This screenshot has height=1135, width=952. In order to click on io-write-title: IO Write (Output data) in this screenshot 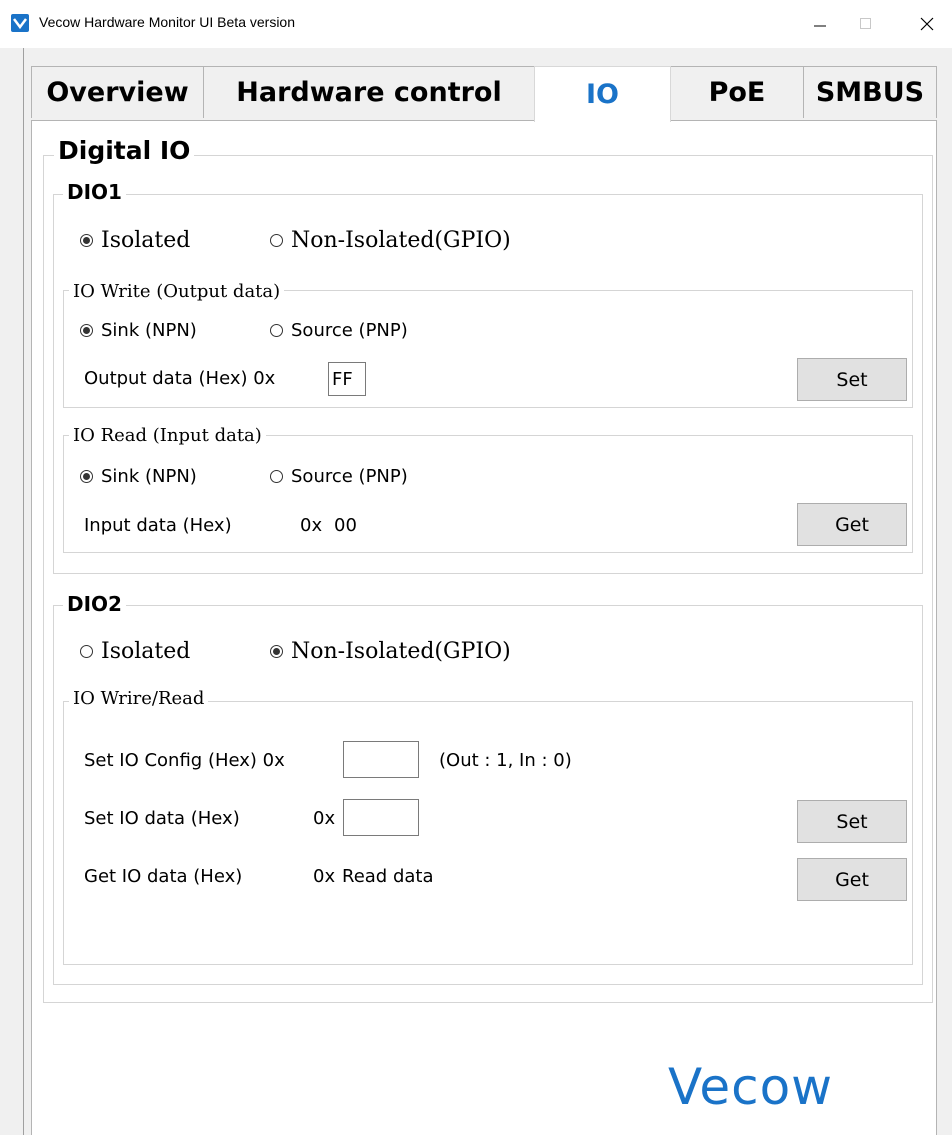, I will do `click(177, 291)`.